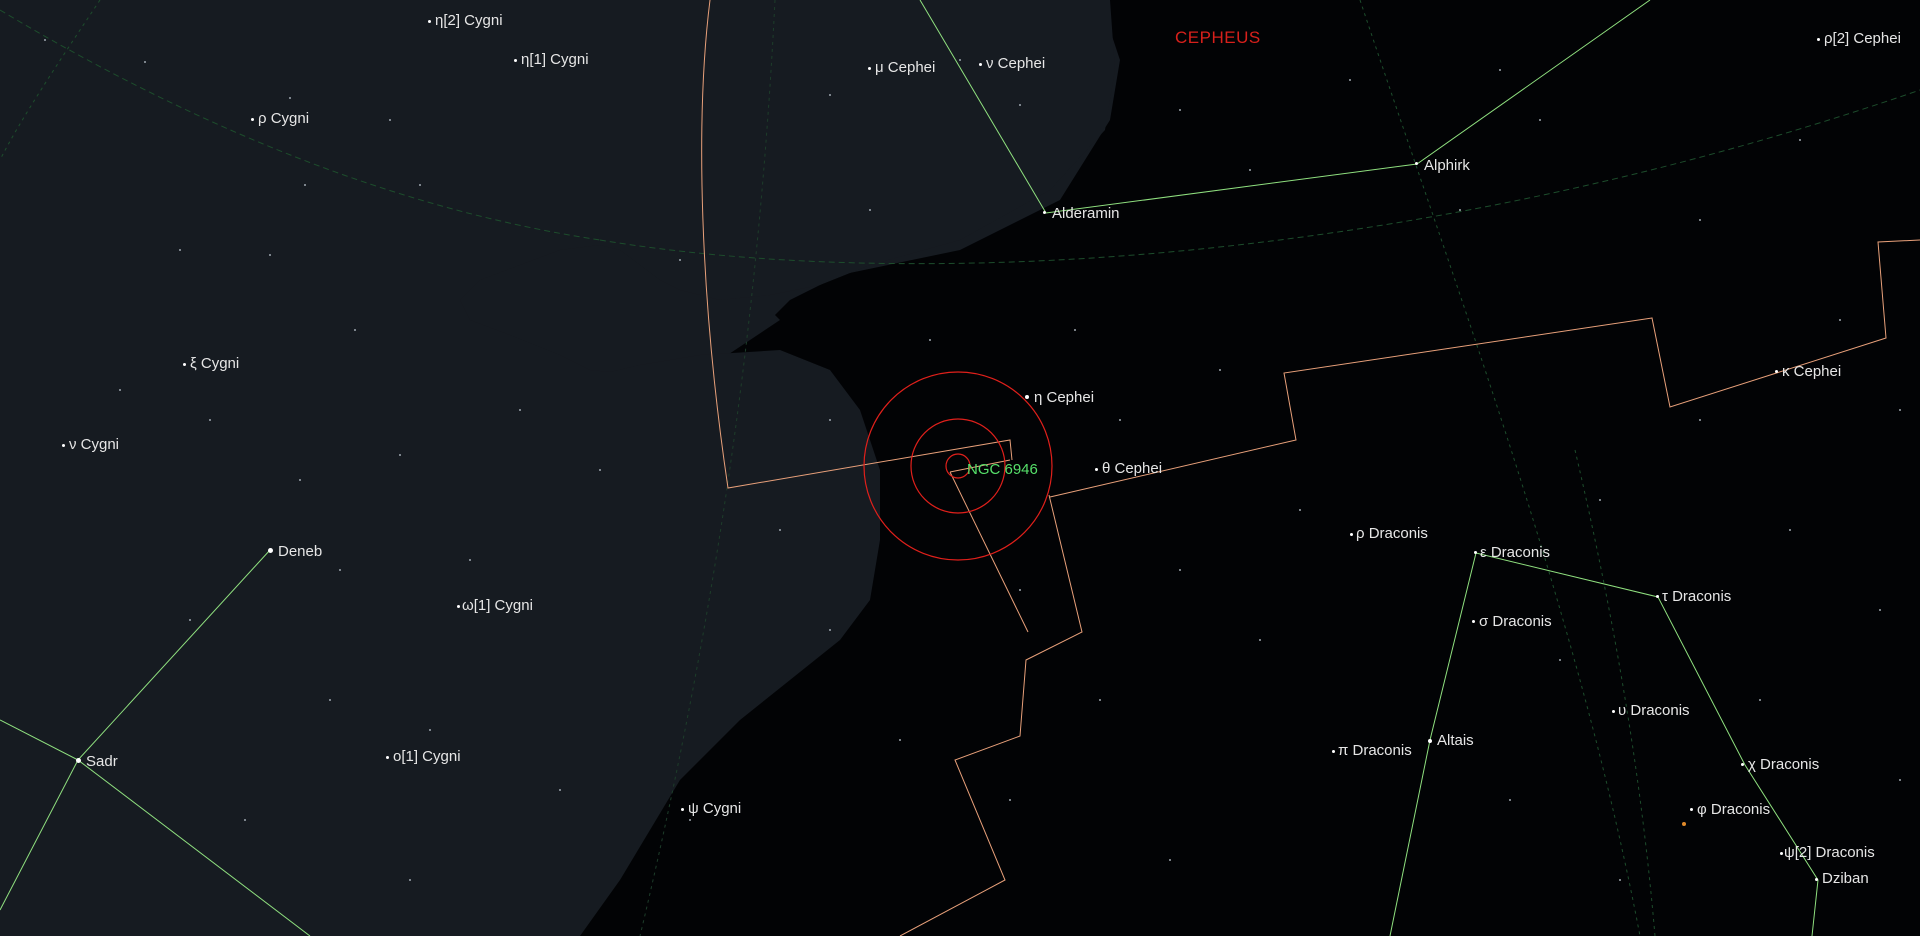  What do you see at coordinates (427, 756) in the screenshot?
I see `star-label-o1-cygni: o[1] Cygni` at bounding box center [427, 756].